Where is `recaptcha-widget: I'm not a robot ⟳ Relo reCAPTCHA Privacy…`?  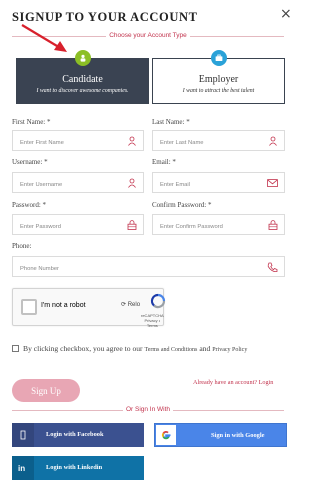
recaptcha-widget: I'm not a robot ⟳ Relo reCAPTCHA Privacy… is located at coordinates (89, 308).